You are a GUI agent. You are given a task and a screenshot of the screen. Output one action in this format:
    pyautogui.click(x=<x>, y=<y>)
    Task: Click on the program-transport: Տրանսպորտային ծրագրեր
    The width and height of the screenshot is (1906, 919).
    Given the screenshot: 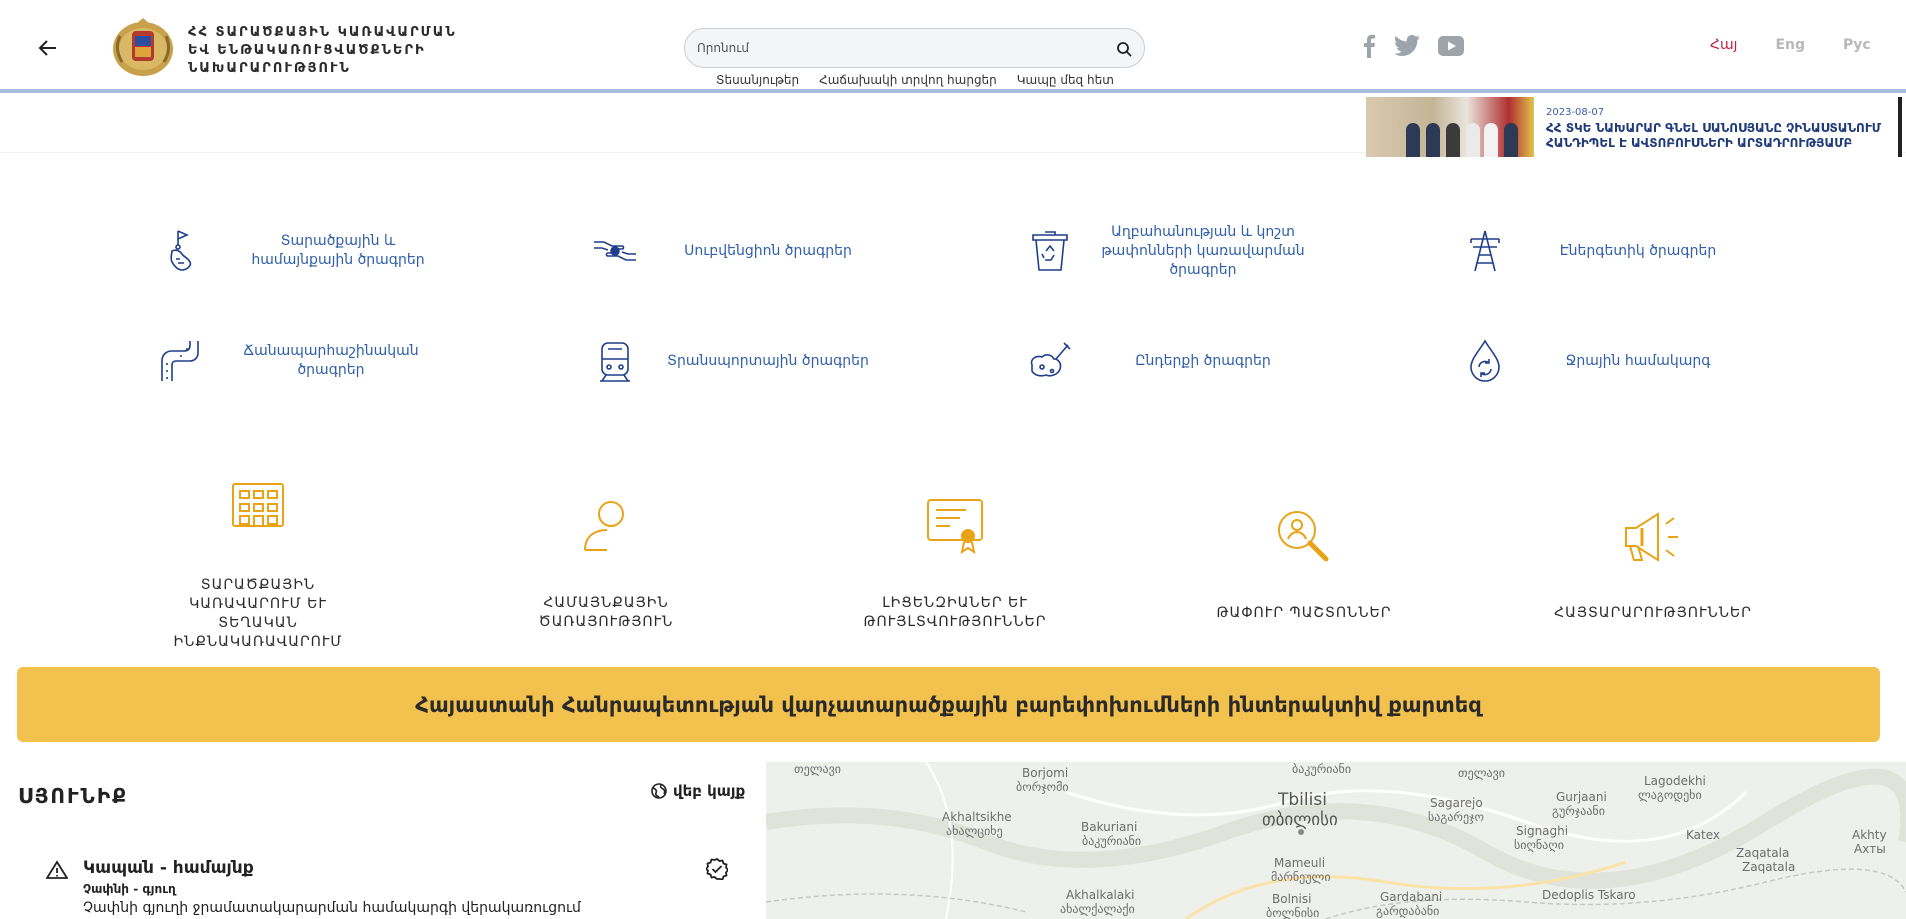 What is the action you would take?
    pyautogui.click(x=795, y=361)
    